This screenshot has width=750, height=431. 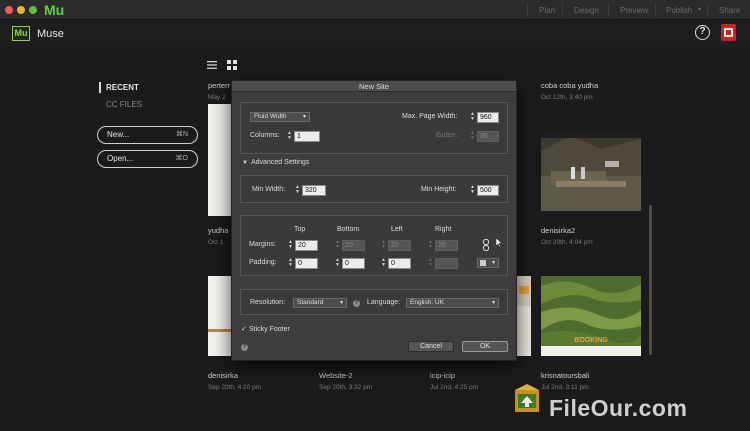 What do you see at coordinates (488, 263) in the screenshot?
I see `padding-mode-select: ▾` at bounding box center [488, 263].